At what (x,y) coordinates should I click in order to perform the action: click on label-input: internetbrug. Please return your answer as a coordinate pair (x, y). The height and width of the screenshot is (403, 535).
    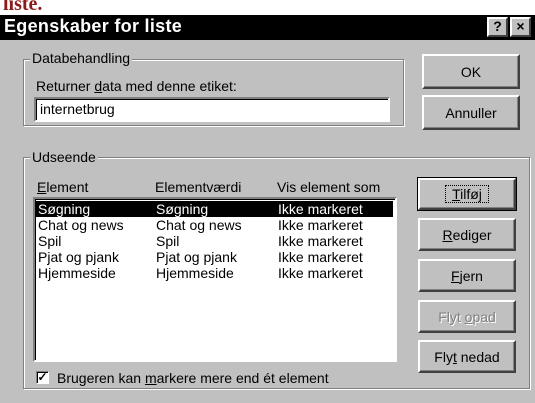
    Looking at the image, I should click on (212, 109).